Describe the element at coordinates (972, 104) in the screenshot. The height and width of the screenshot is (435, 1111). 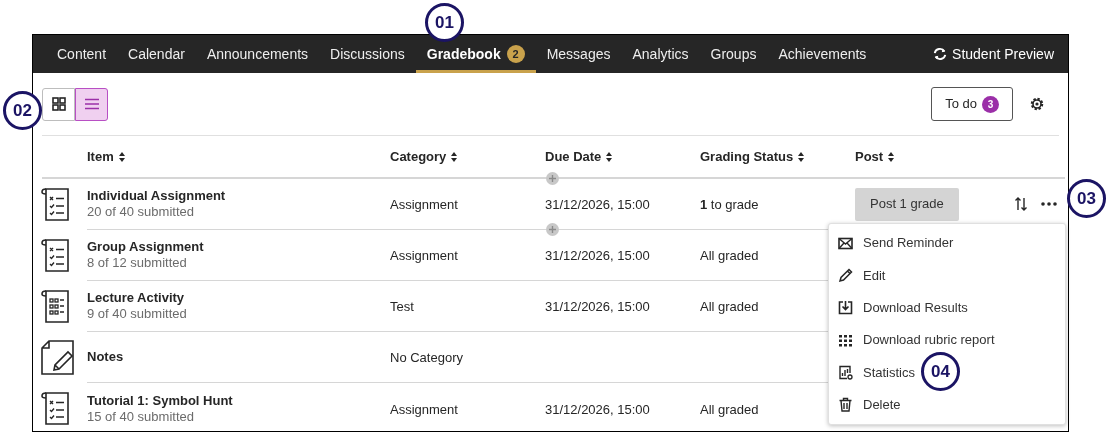
I see `todo-button: To do 3` at that location.